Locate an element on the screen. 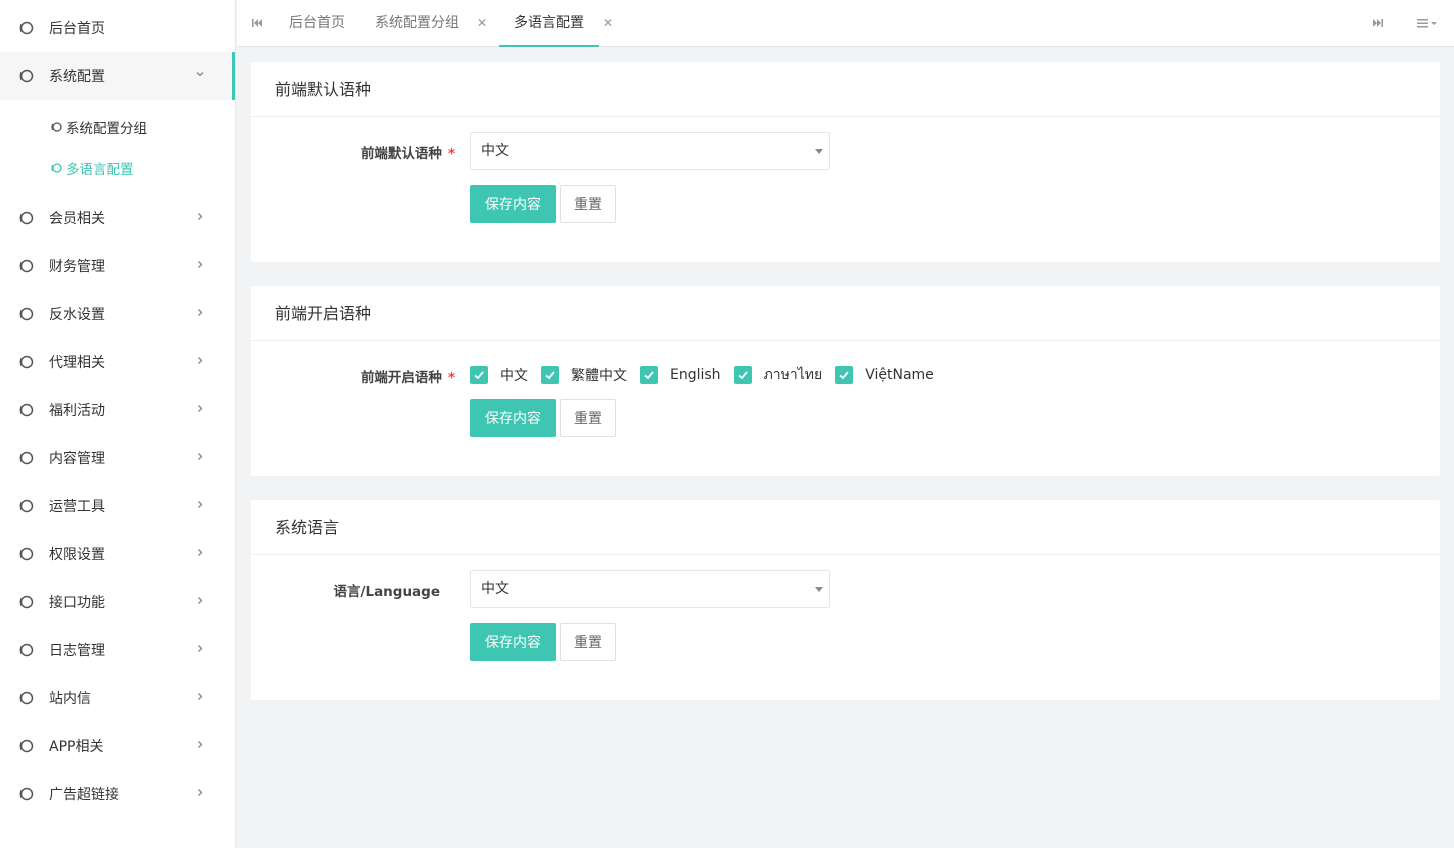  sidebar-item-label: APP相关 is located at coordinates (76, 747).